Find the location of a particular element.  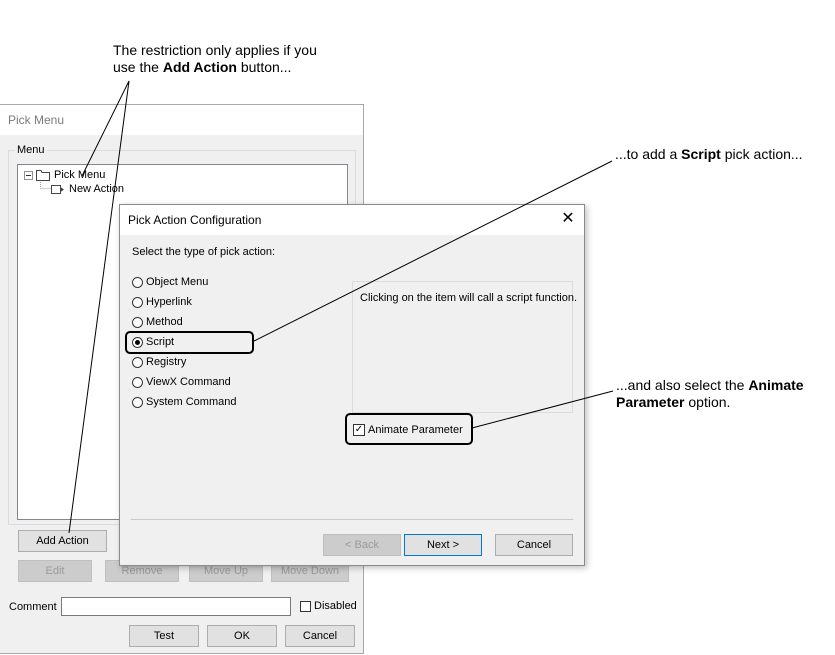

leader-line-script is located at coordinates (433, 251).